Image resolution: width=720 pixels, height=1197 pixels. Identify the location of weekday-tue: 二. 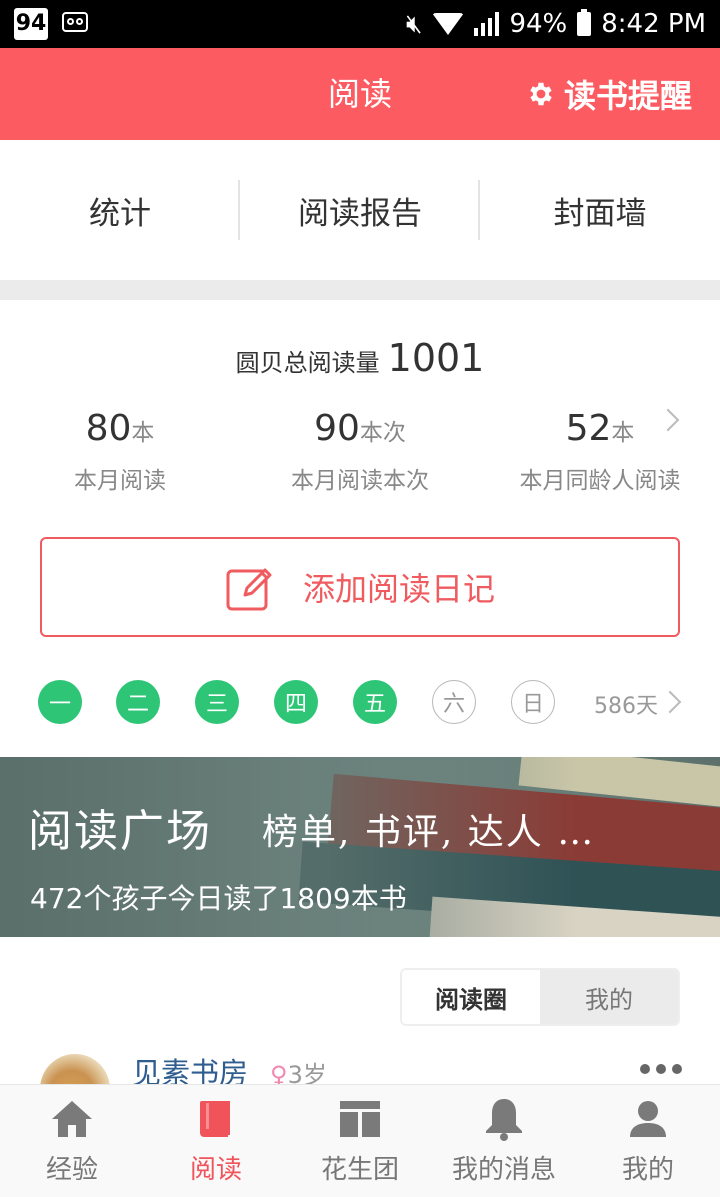
(138, 702).